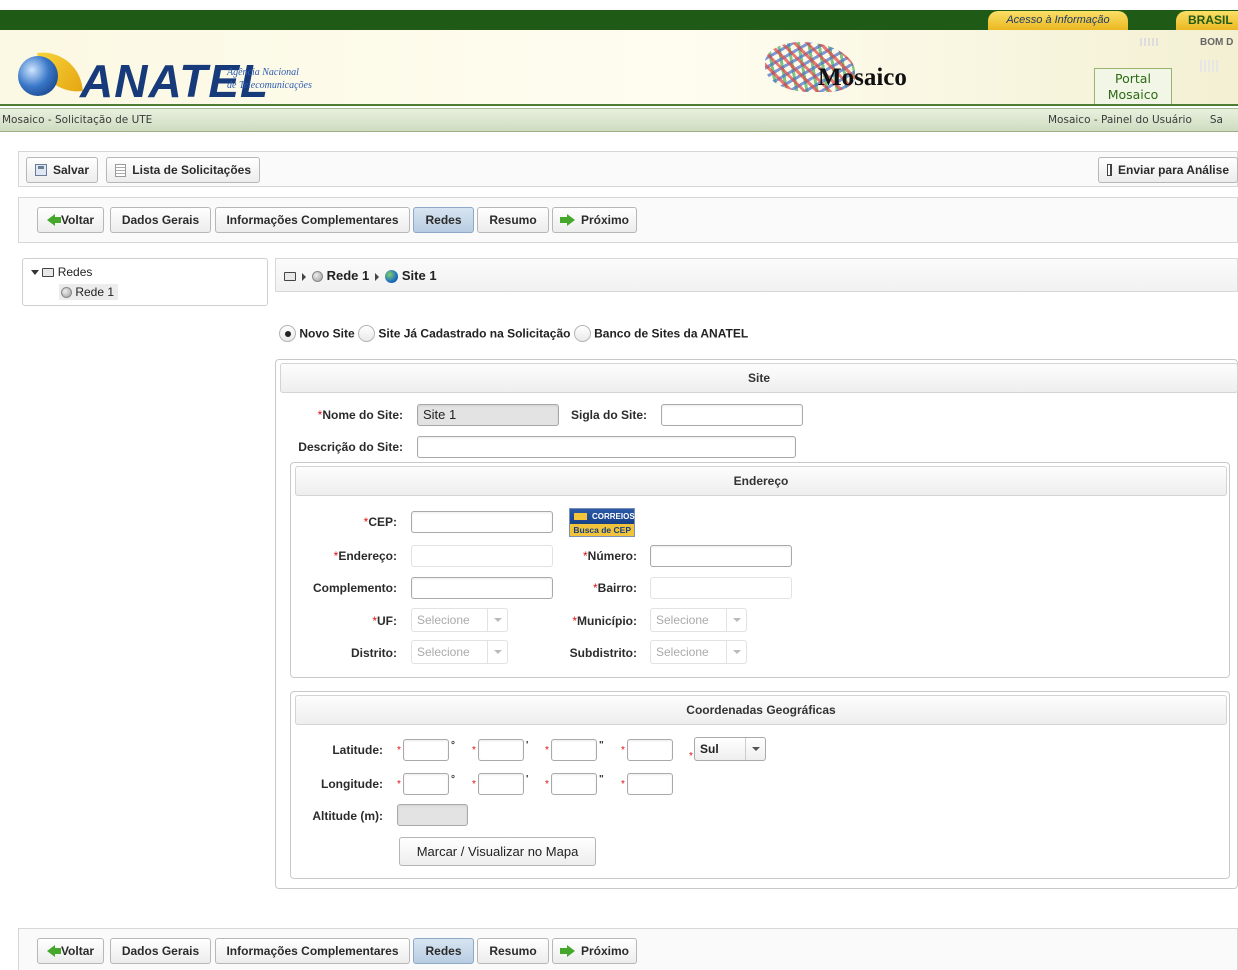 Image resolution: width=1238 pixels, height=970 pixels. What do you see at coordinates (732, 415) in the screenshot?
I see `site-code-input` at bounding box center [732, 415].